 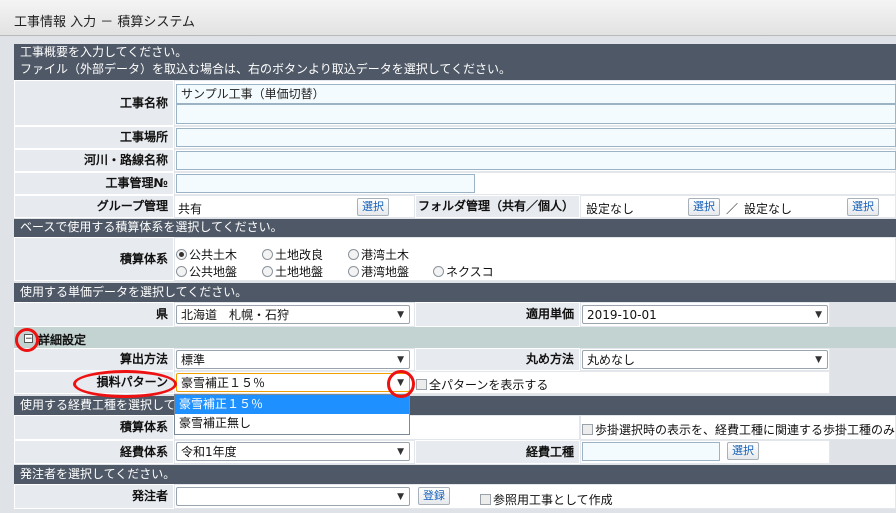 I want to click on annotation-circle-collapse, so click(x=27, y=340).